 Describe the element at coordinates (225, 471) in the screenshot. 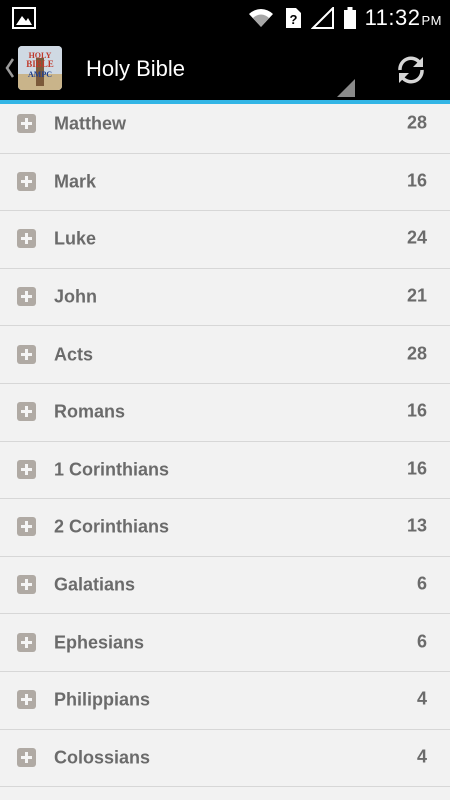

I see `book-row: 1 Corinthians 16` at that location.